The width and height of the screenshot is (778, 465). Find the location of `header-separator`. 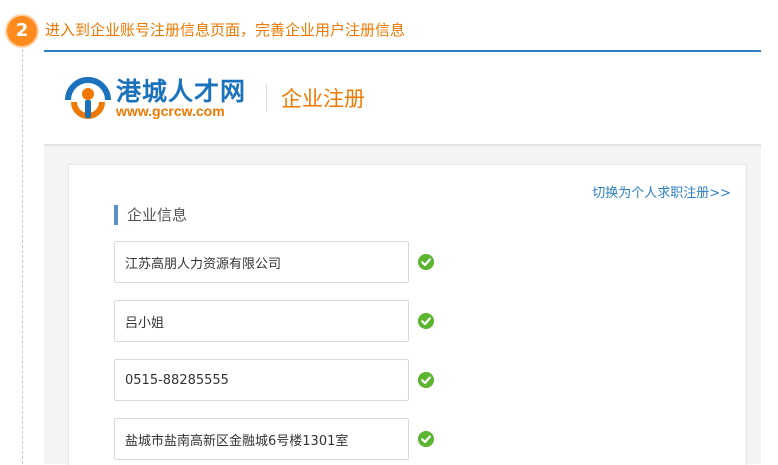

header-separator is located at coordinates (266, 98).